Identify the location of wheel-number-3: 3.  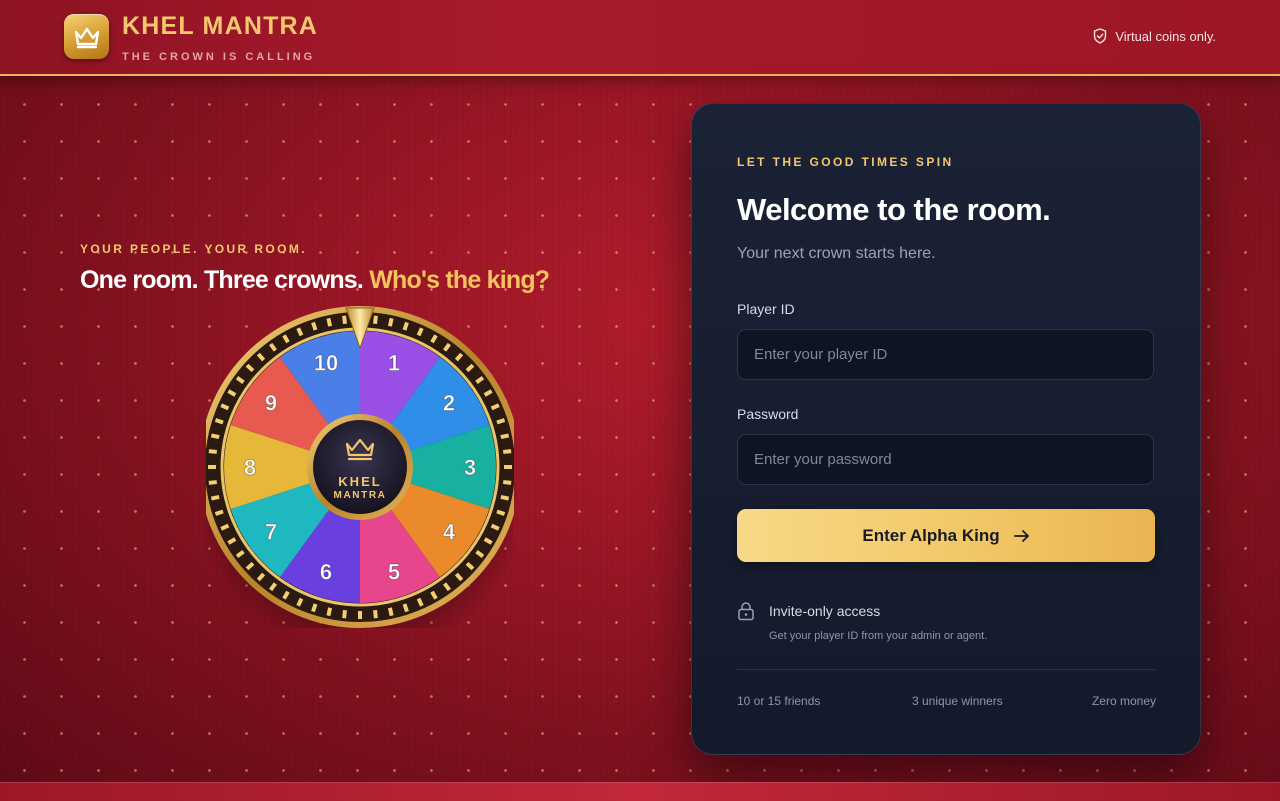
(470, 467).